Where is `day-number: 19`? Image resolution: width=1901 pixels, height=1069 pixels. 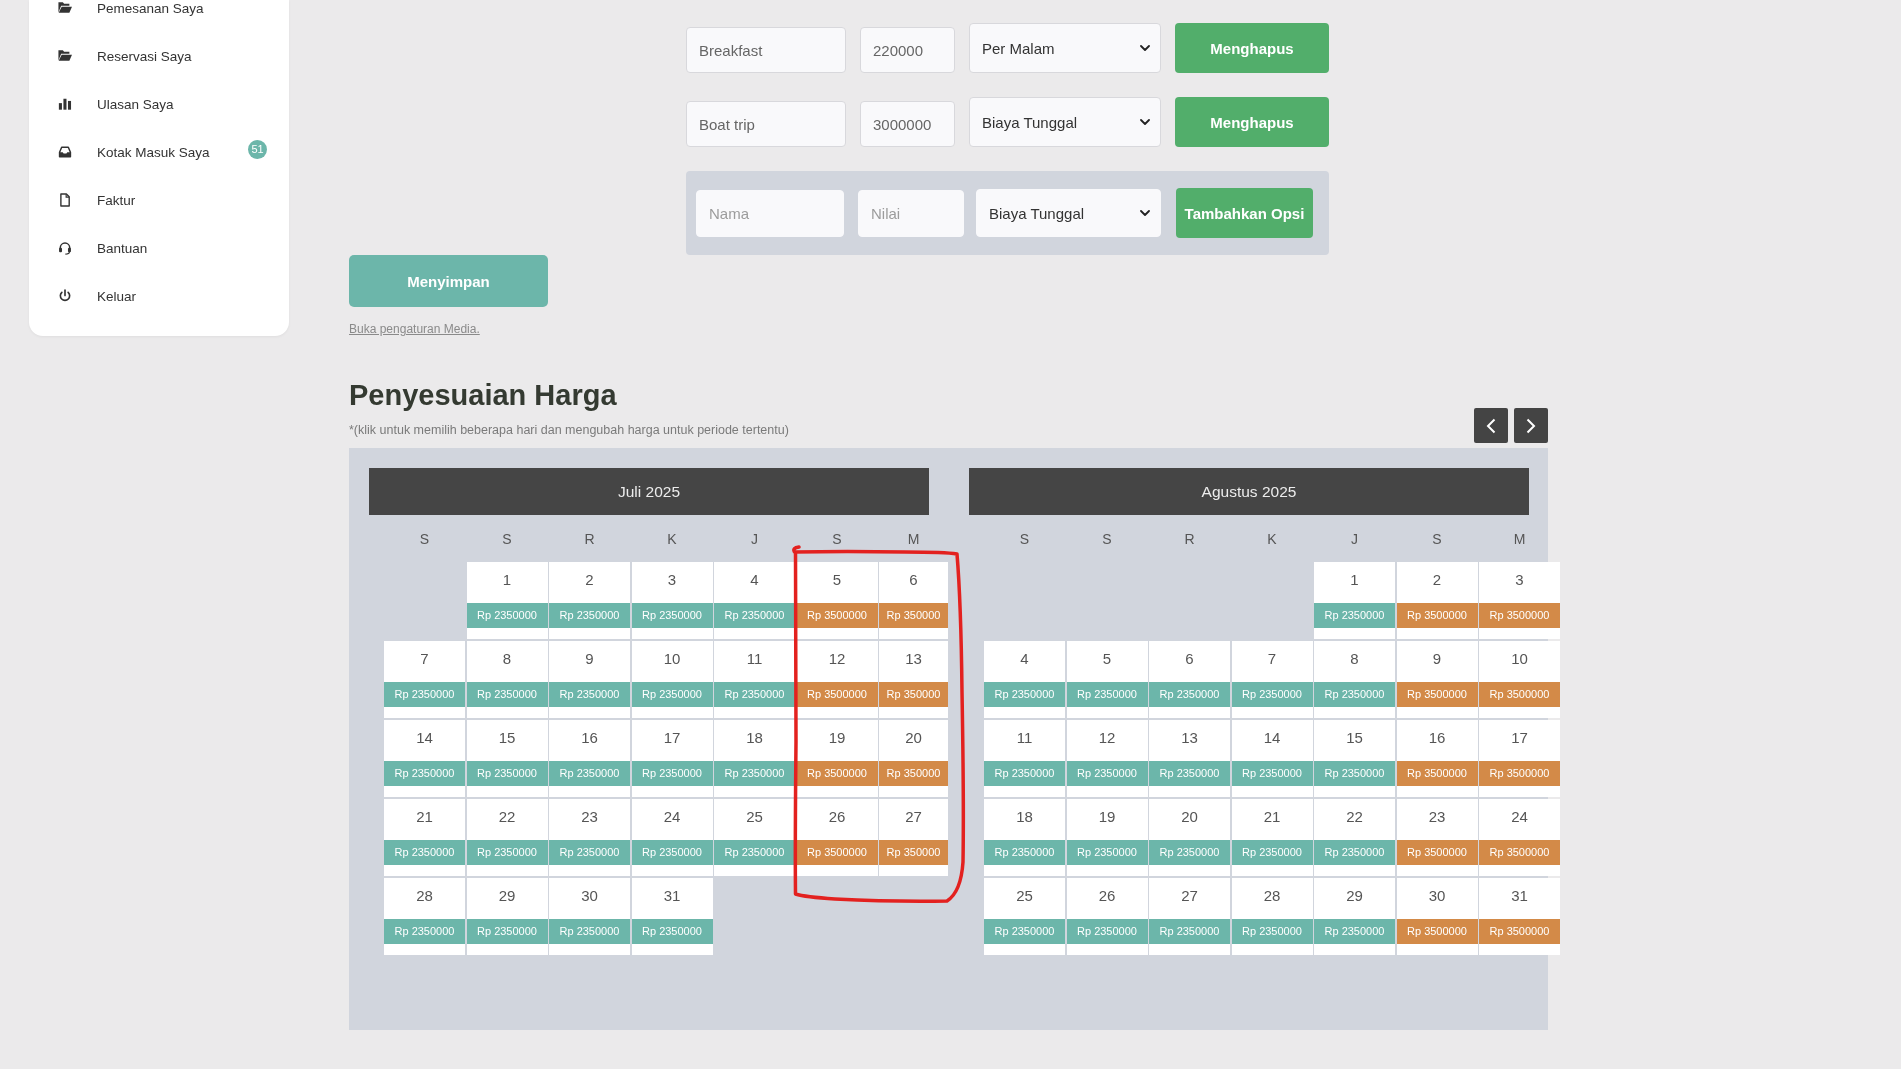 day-number: 19 is located at coordinates (837, 738).